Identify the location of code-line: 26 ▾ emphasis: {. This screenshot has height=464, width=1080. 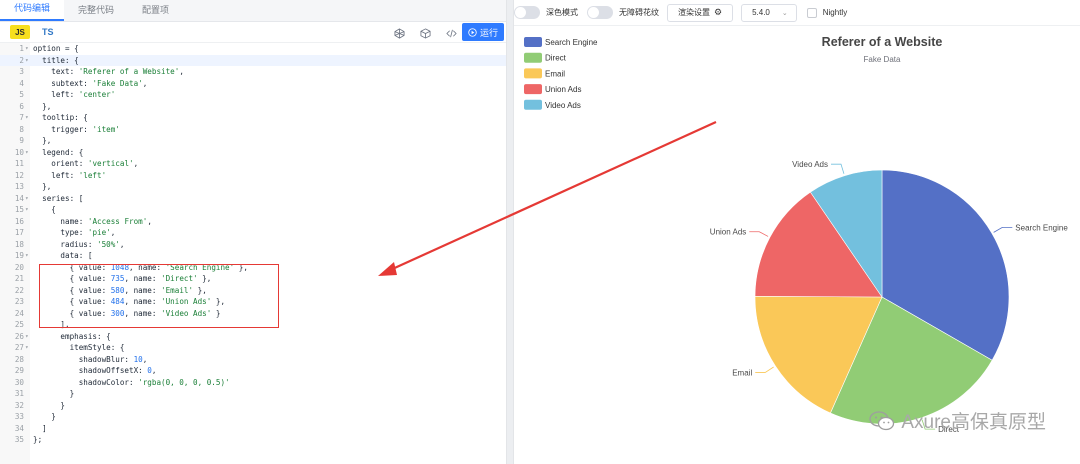
(253, 337).